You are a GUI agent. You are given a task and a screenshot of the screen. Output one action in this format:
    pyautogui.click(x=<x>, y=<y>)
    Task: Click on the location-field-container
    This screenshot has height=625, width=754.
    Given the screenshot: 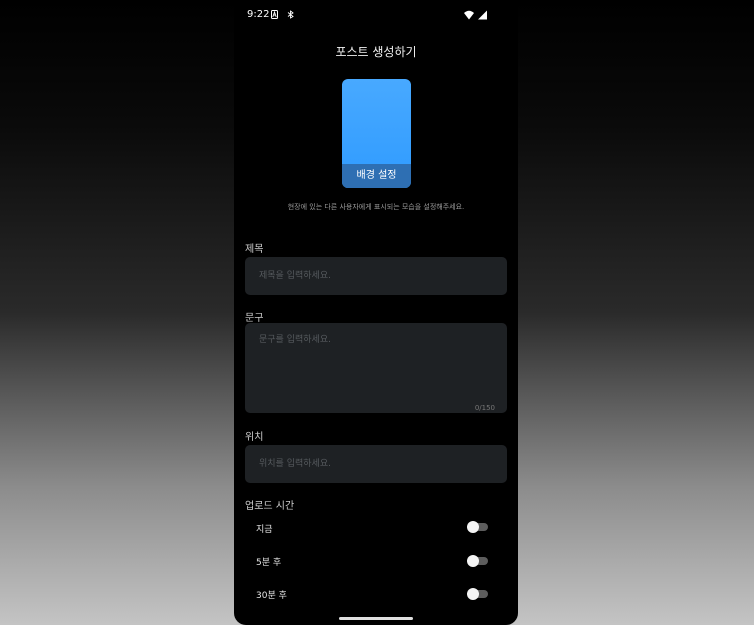 What is the action you would take?
    pyautogui.click(x=376, y=464)
    